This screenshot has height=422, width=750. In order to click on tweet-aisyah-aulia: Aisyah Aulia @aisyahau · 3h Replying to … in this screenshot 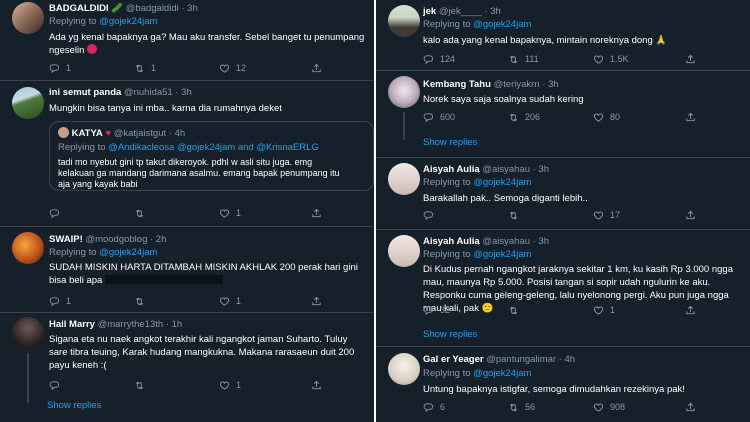, I will do `click(563, 193)`.